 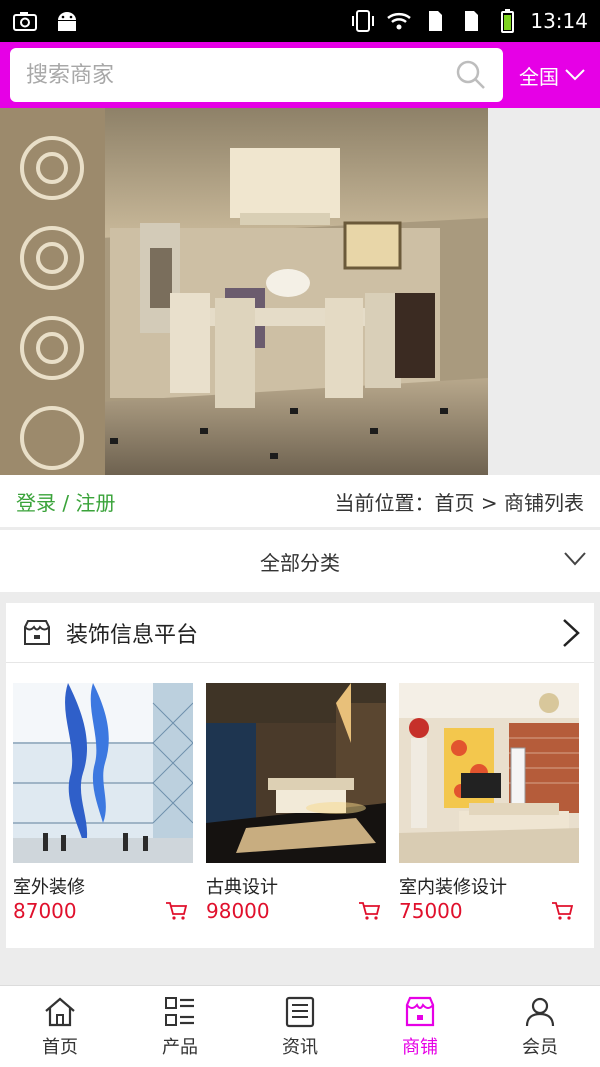 What do you see at coordinates (431, 911) in the screenshot?
I see `product-price: 75000` at bounding box center [431, 911].